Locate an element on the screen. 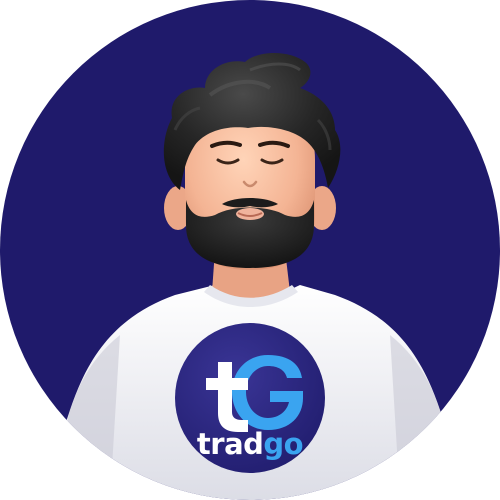 The height and width of the screenshot is (500, 500). wordmark-go: go is located at coordinates (283, 444).